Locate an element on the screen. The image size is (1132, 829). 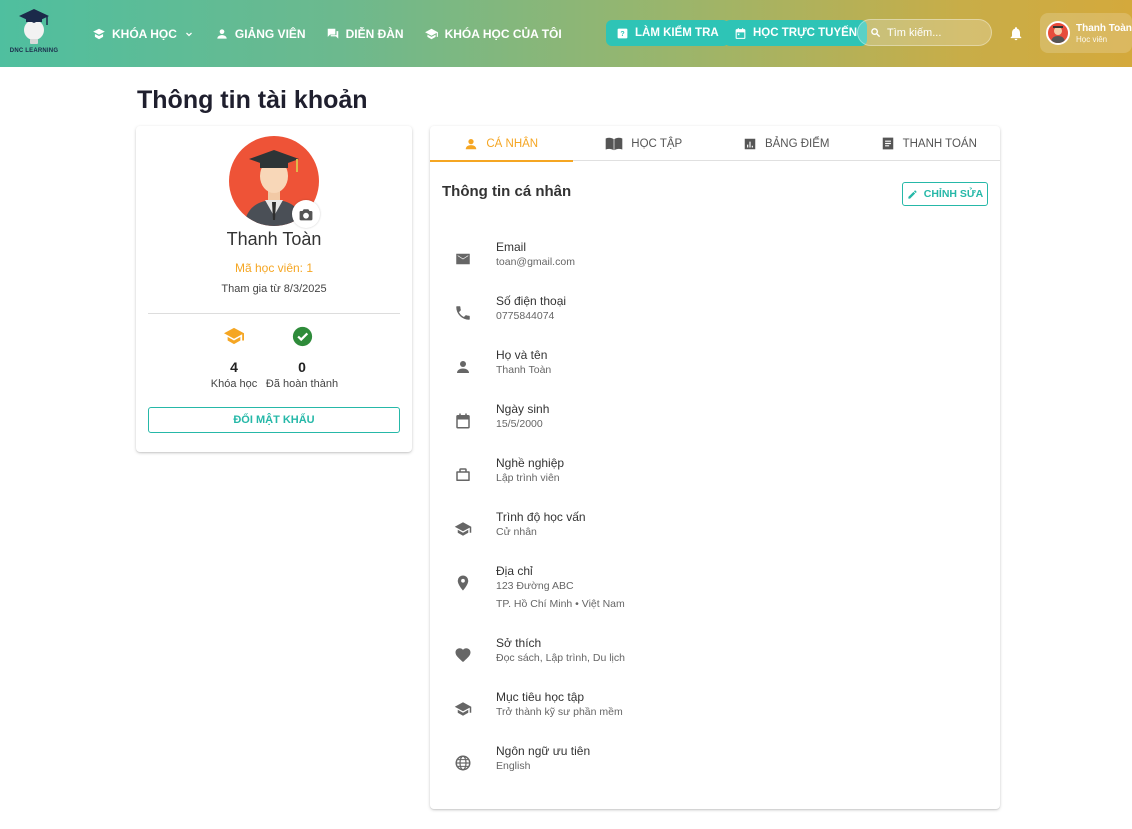
info-label: Email is located at coordinates (511, 247).